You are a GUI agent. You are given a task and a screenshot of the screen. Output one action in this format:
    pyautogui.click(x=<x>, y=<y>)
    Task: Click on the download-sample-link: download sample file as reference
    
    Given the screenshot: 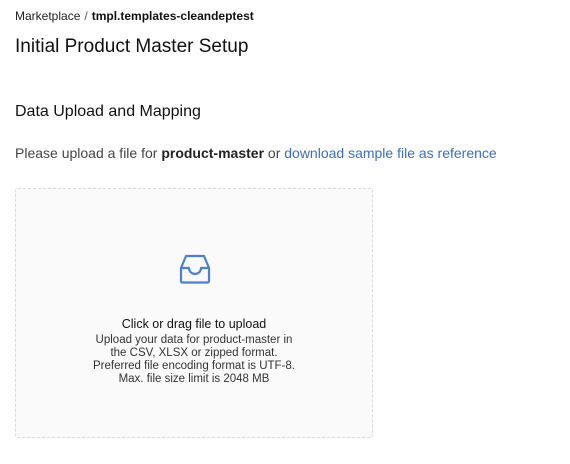 What is the action you would take?
    pyautogui.click(x=390, y=153)
    